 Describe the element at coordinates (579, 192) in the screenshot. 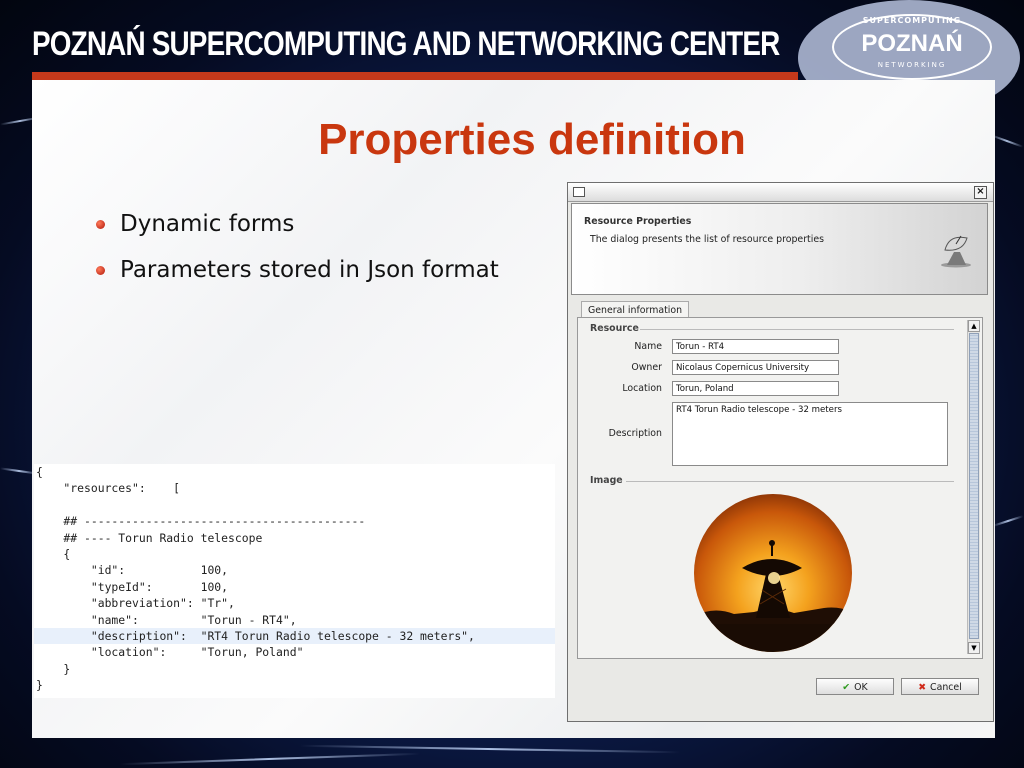

I see `window-menu-icon` at that location.